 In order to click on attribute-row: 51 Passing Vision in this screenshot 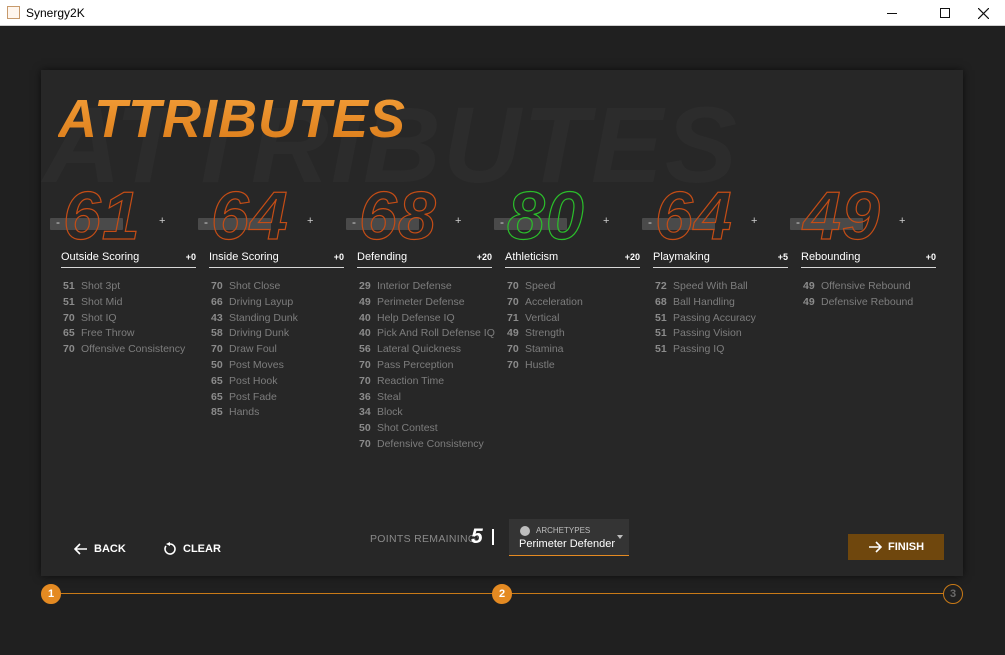, I will do `click(722, 335)`.